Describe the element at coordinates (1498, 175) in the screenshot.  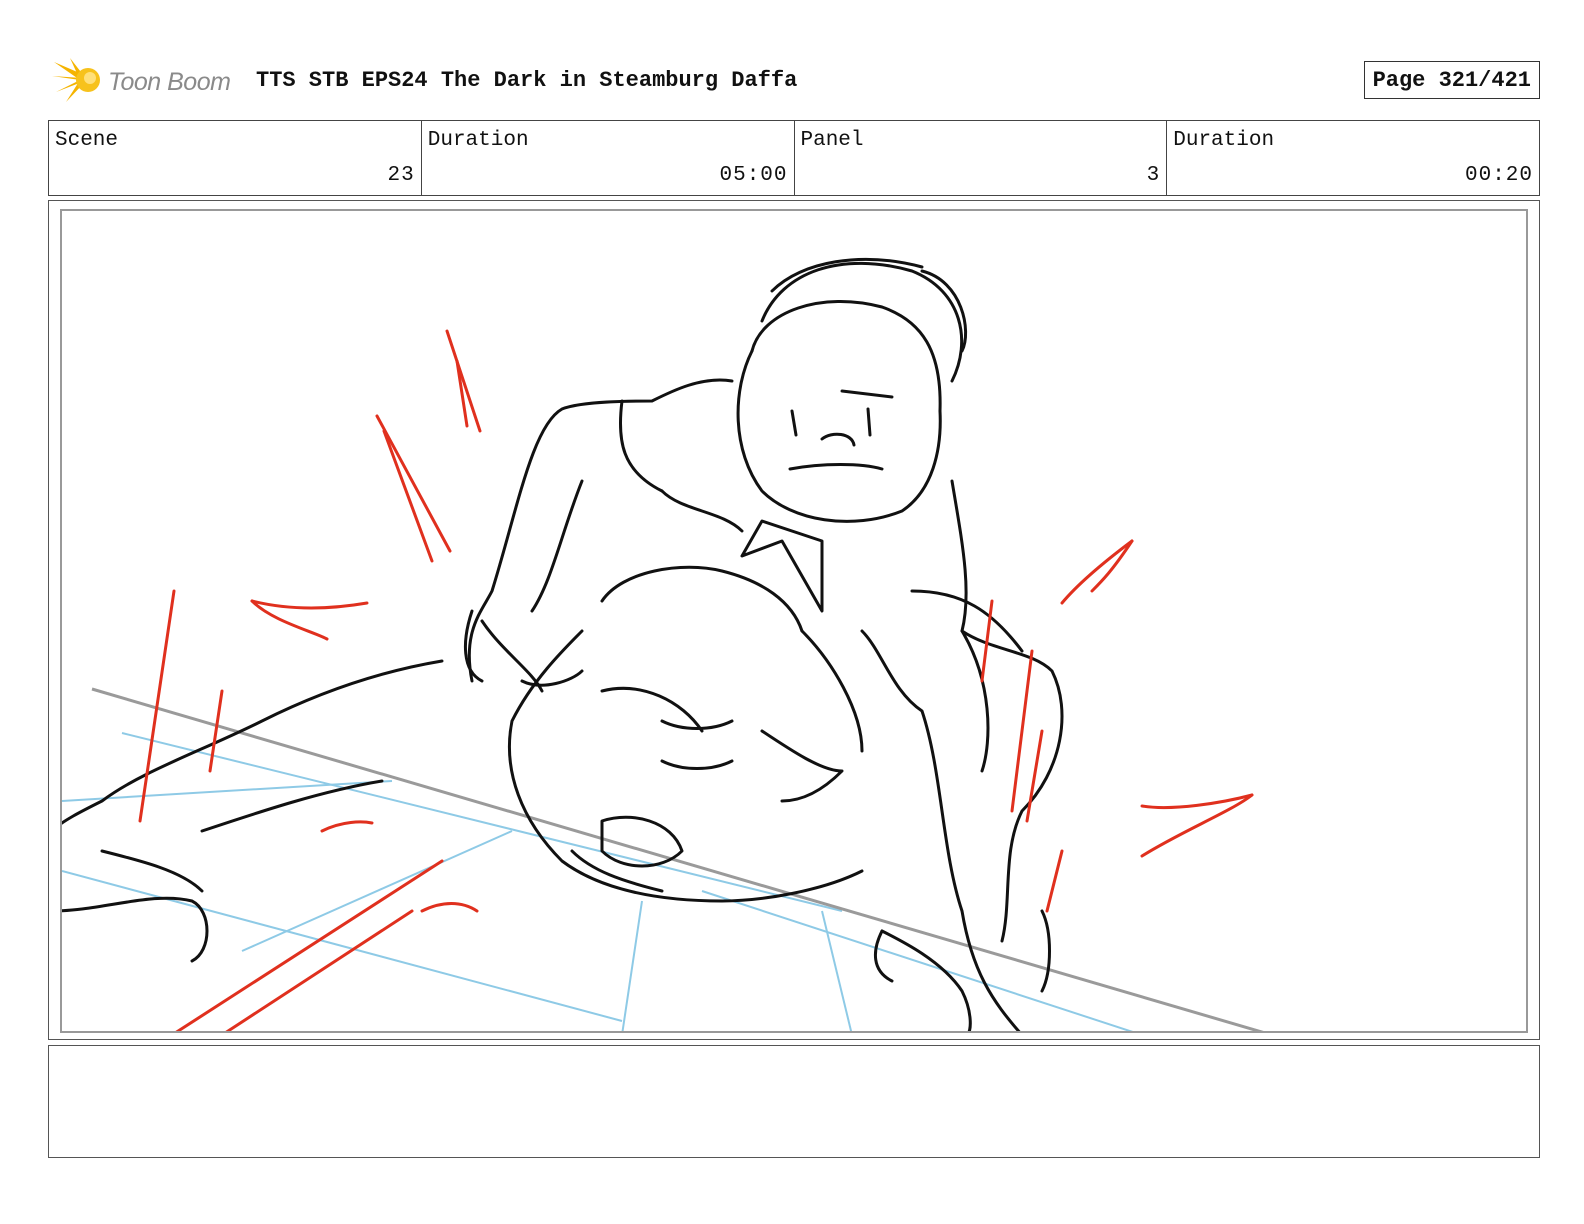
I see `panel-duration-value: 00:20` at that location.